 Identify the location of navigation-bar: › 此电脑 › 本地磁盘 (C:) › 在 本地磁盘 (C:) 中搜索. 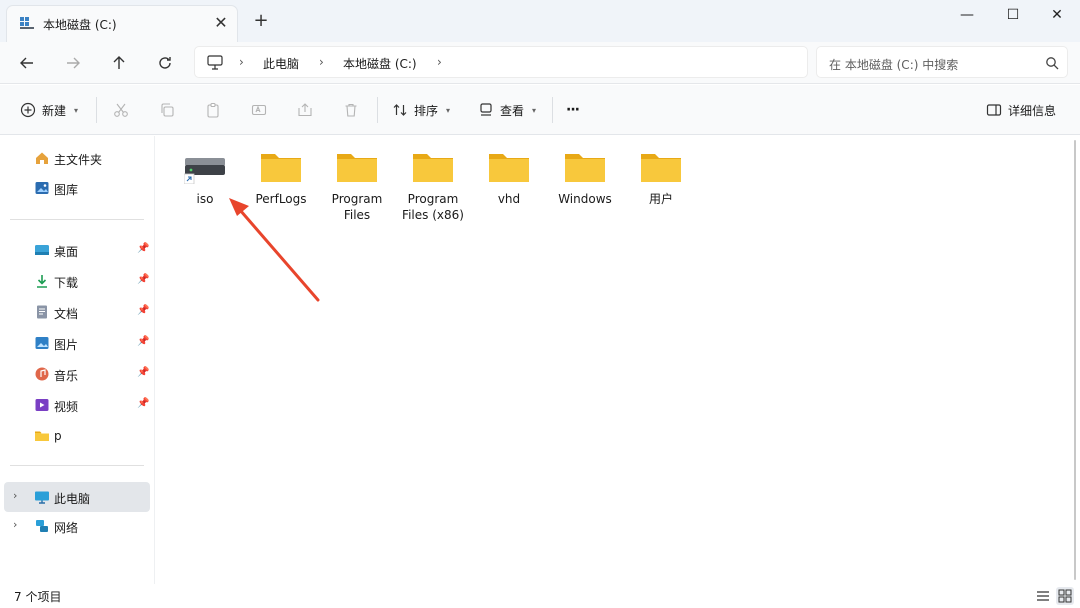
(540, 63).